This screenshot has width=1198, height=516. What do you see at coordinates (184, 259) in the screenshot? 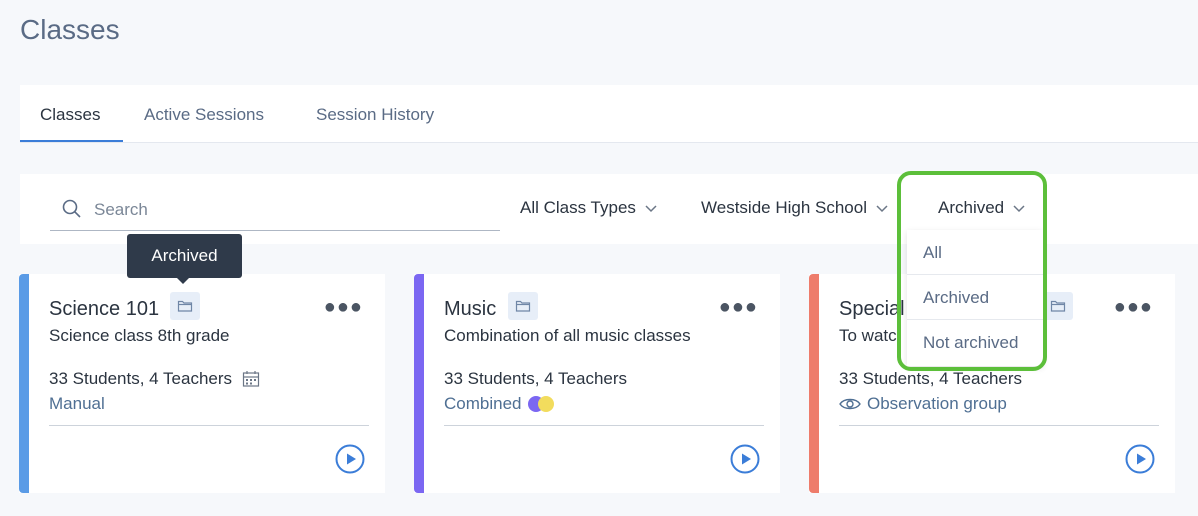
I see `archived-tooltip: Archived` at bounding box center [184, 259].